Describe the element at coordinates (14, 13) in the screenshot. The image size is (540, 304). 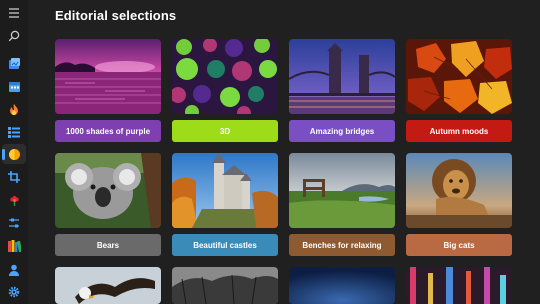
I see `menu-icon` at that location.